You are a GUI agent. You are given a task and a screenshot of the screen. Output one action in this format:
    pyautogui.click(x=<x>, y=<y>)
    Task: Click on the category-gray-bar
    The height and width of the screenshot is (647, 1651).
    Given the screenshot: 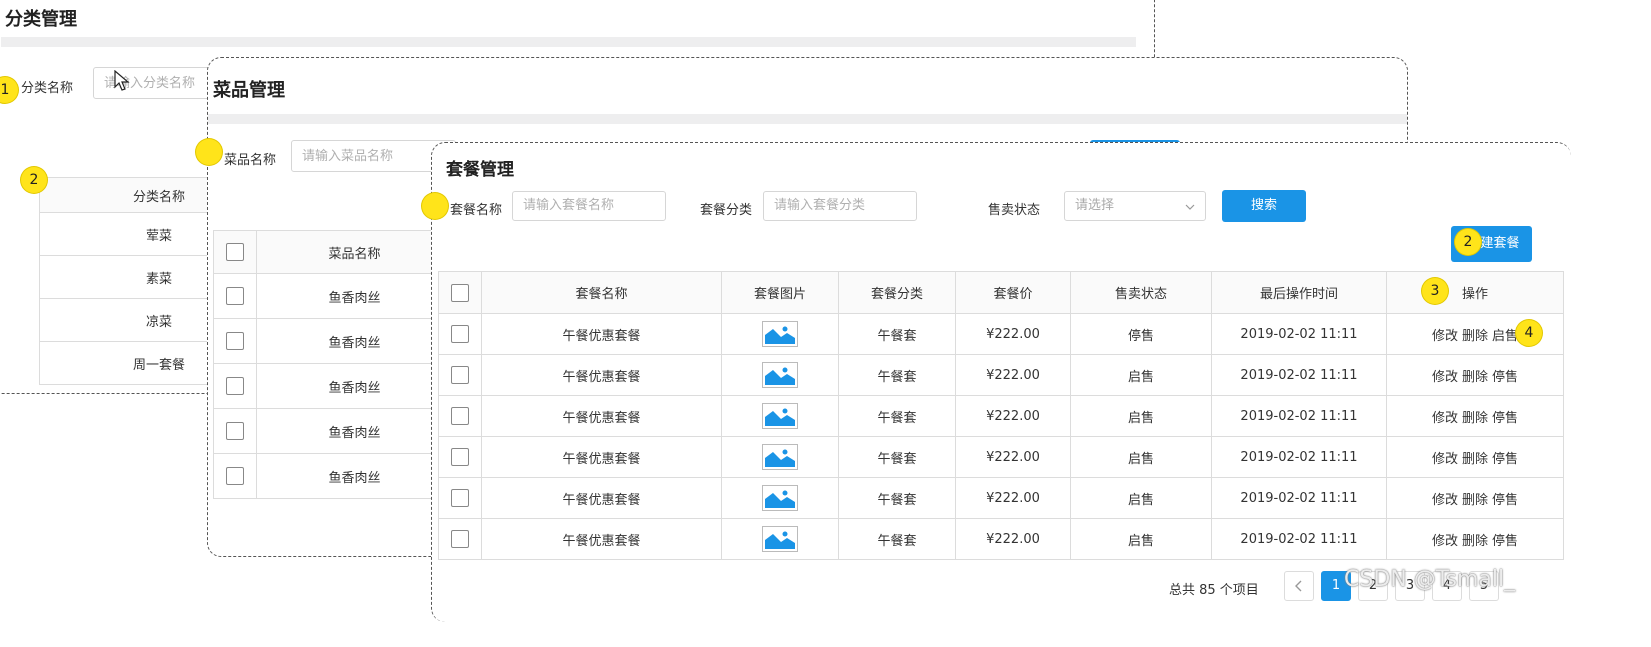 What is the action you would take?
    pyautogui.click(x=568, y=42)
    